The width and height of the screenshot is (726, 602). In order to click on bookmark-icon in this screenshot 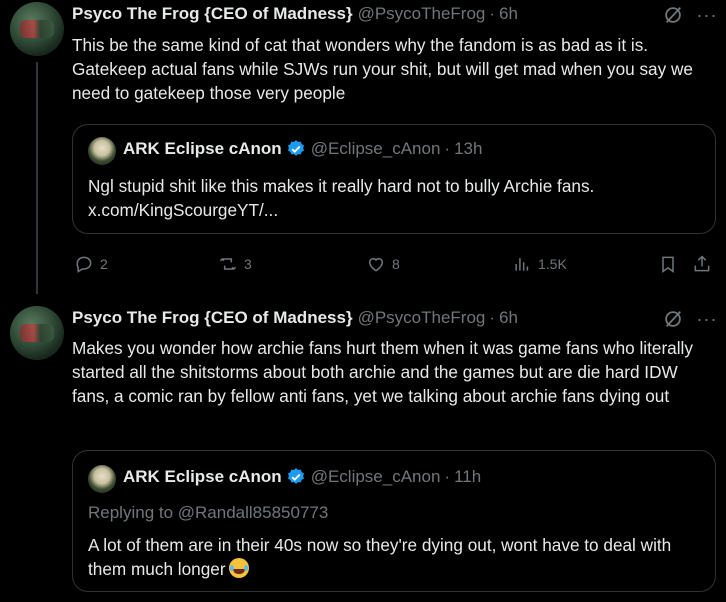, I will do `click(668, 264)`.